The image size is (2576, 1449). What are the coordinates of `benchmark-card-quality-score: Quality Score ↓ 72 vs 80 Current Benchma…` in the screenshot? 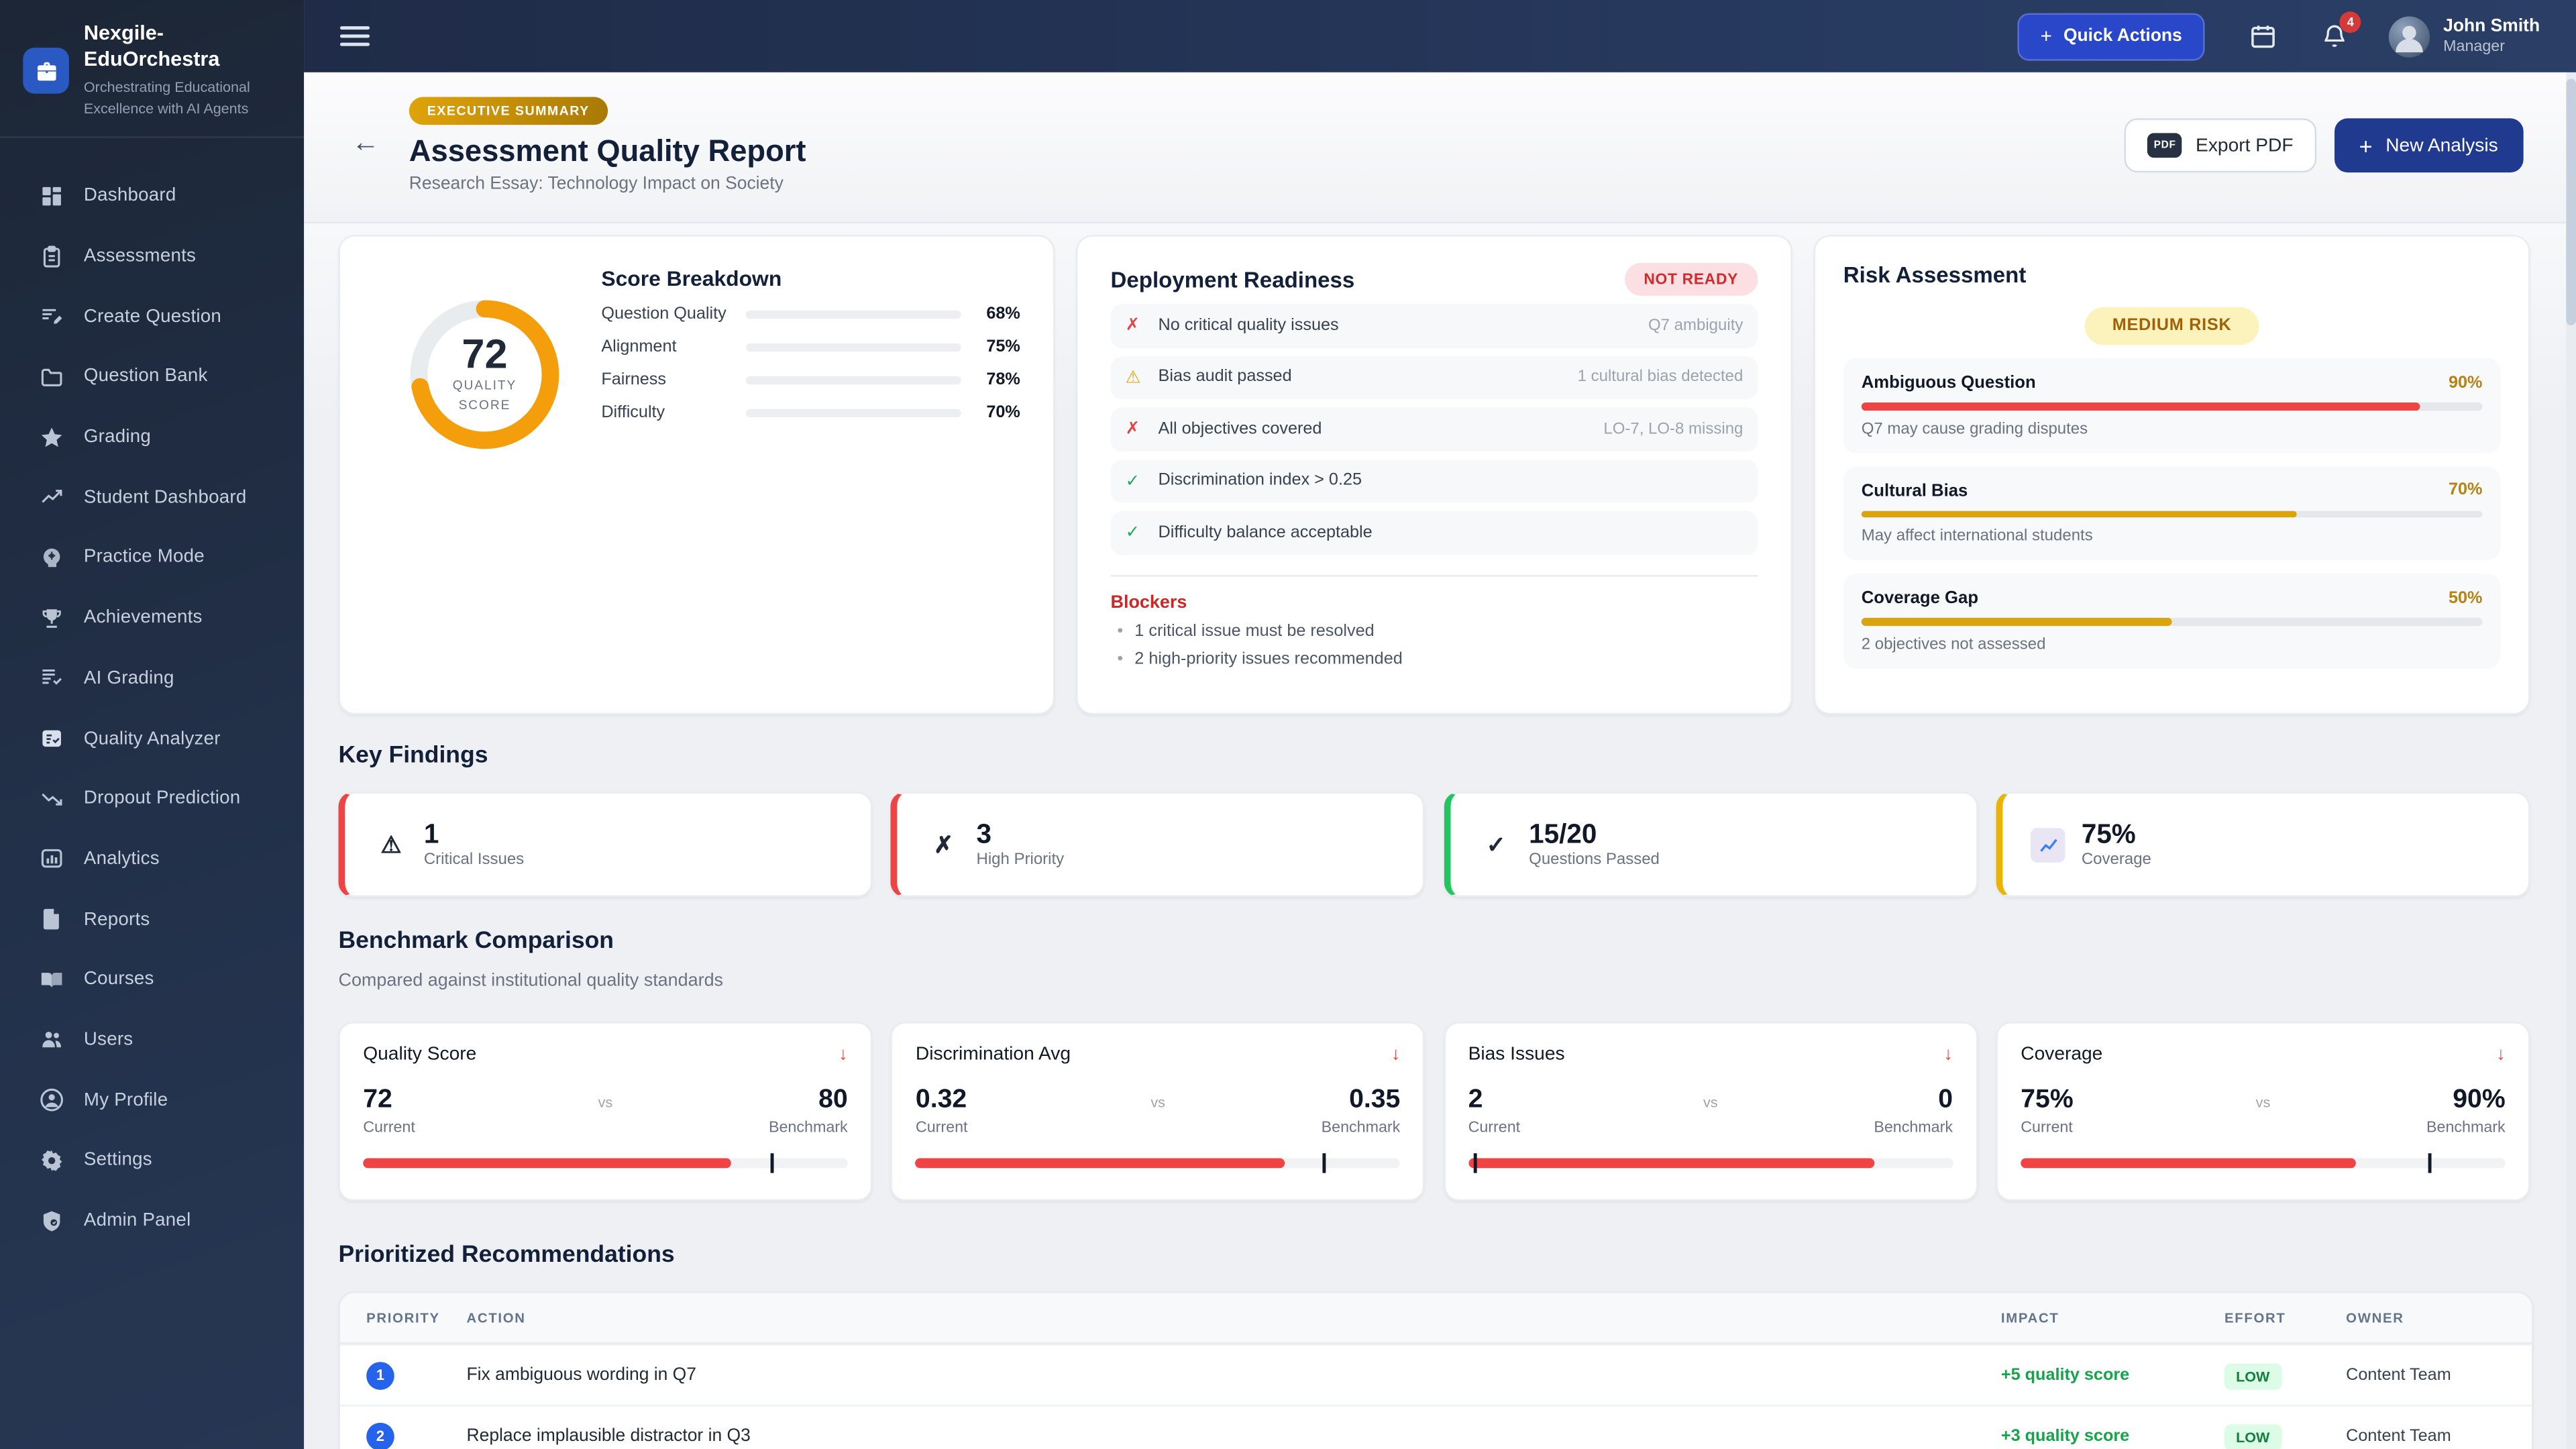 It's located at (605, 1111).